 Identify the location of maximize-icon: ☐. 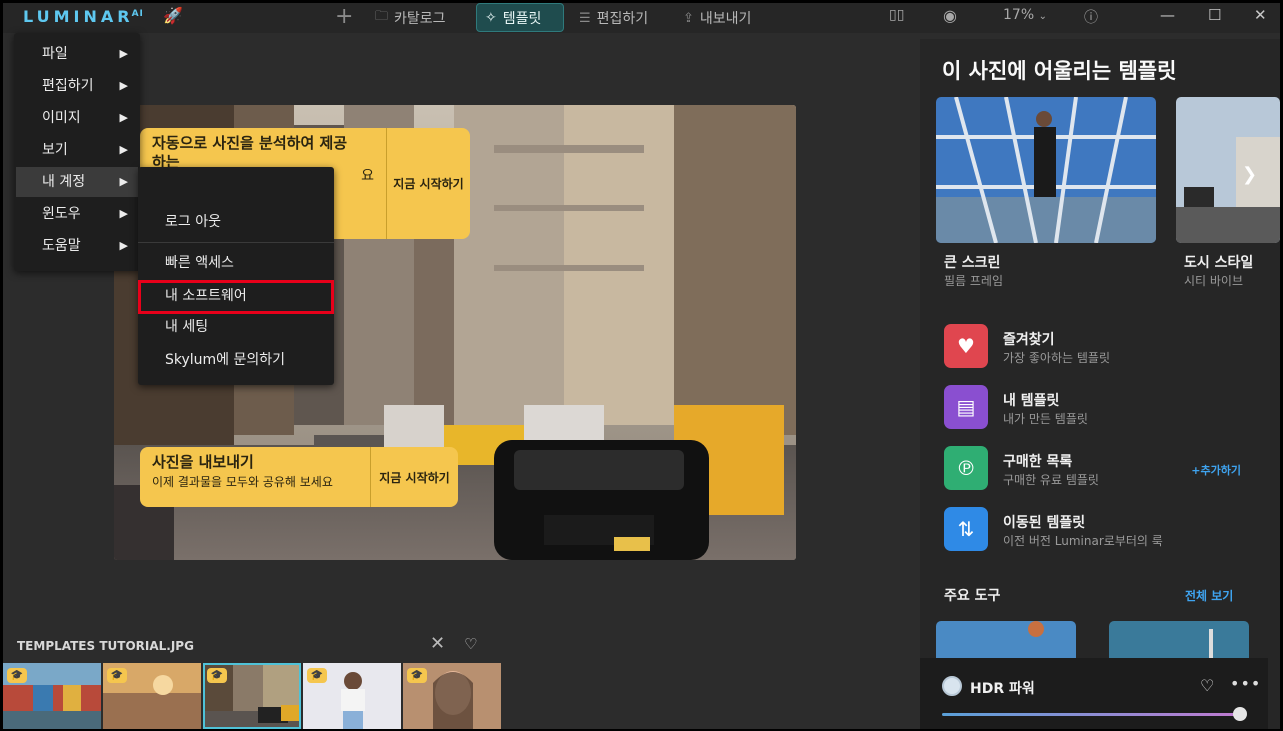
(1214, 15).